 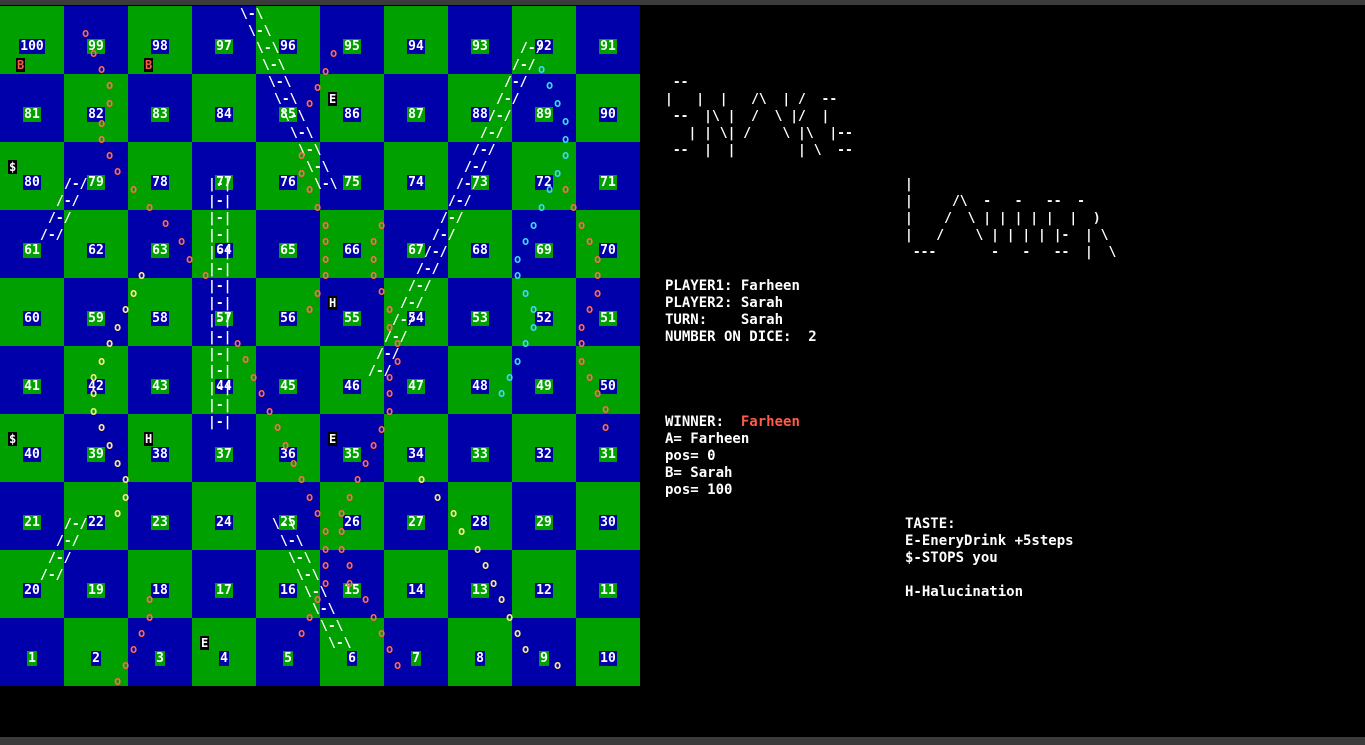 What do you see at coordinates (96, 40) in the screenshot?
I see `board-cell: 99` at bounding box center [96, 40].